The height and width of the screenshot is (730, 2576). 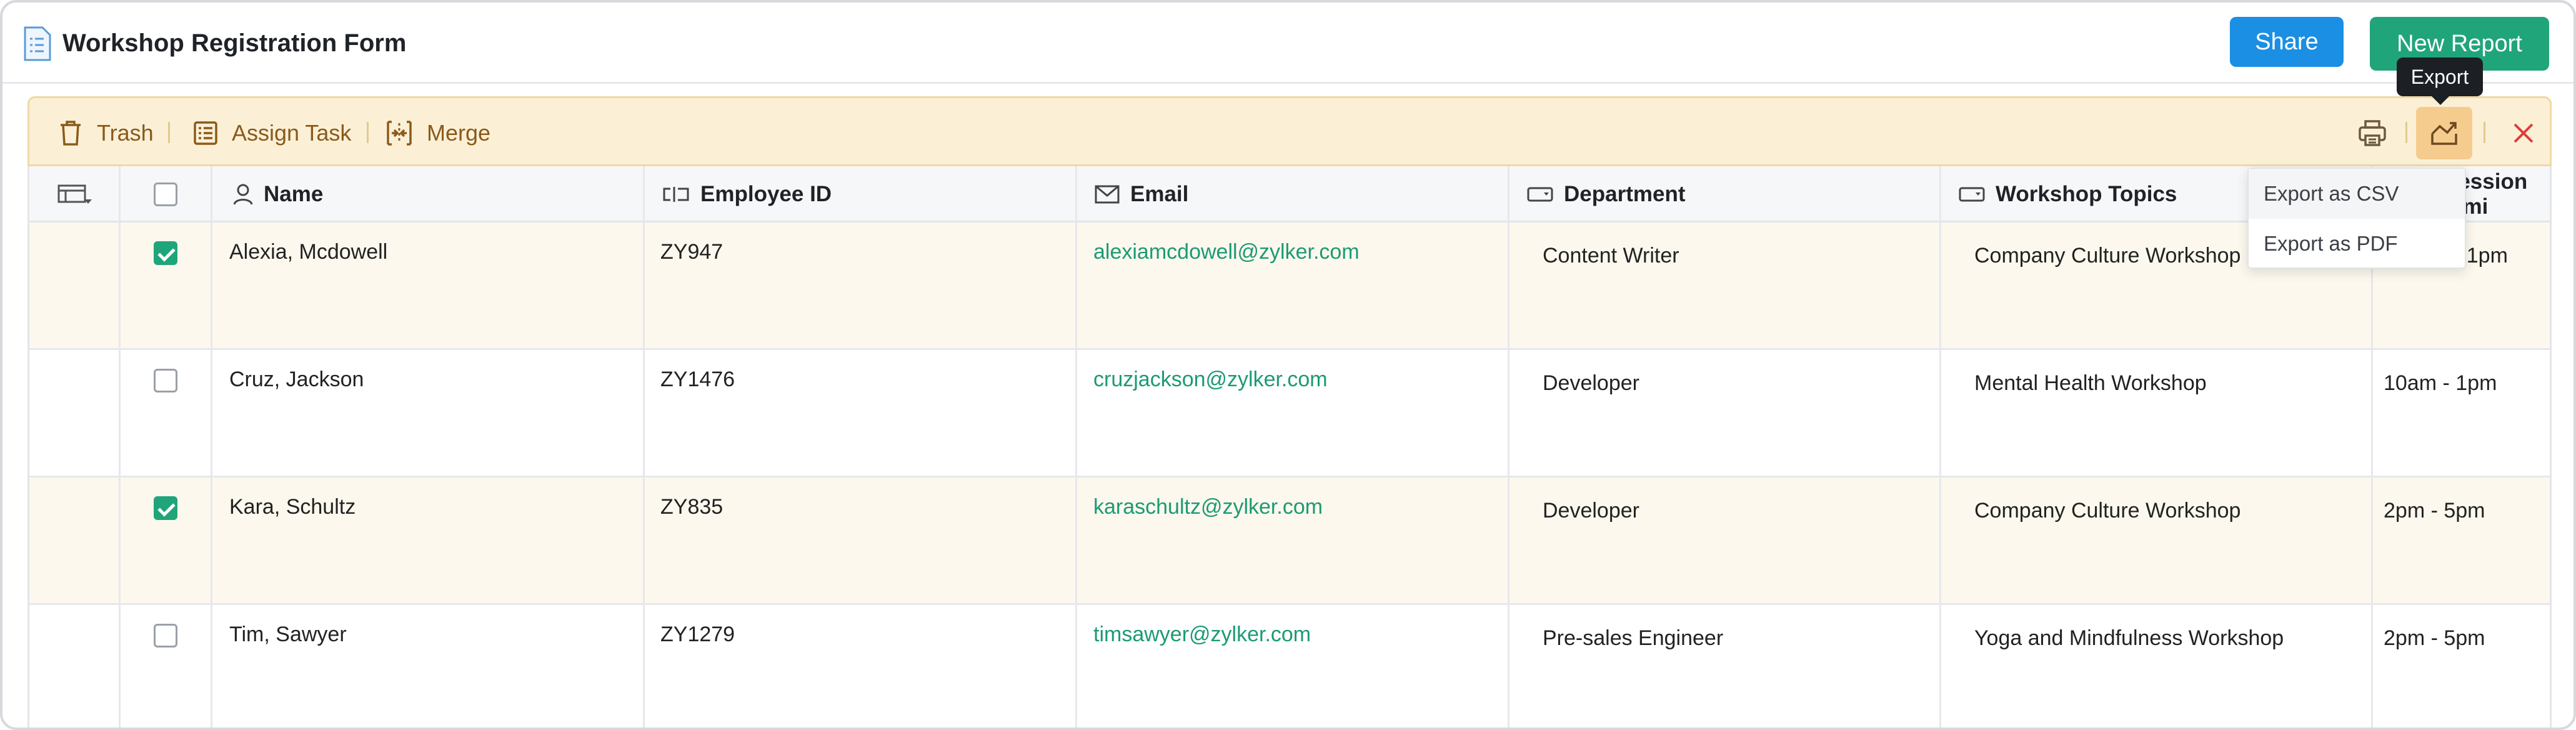 I want to click on close-button, so click(x=2523, y=133).